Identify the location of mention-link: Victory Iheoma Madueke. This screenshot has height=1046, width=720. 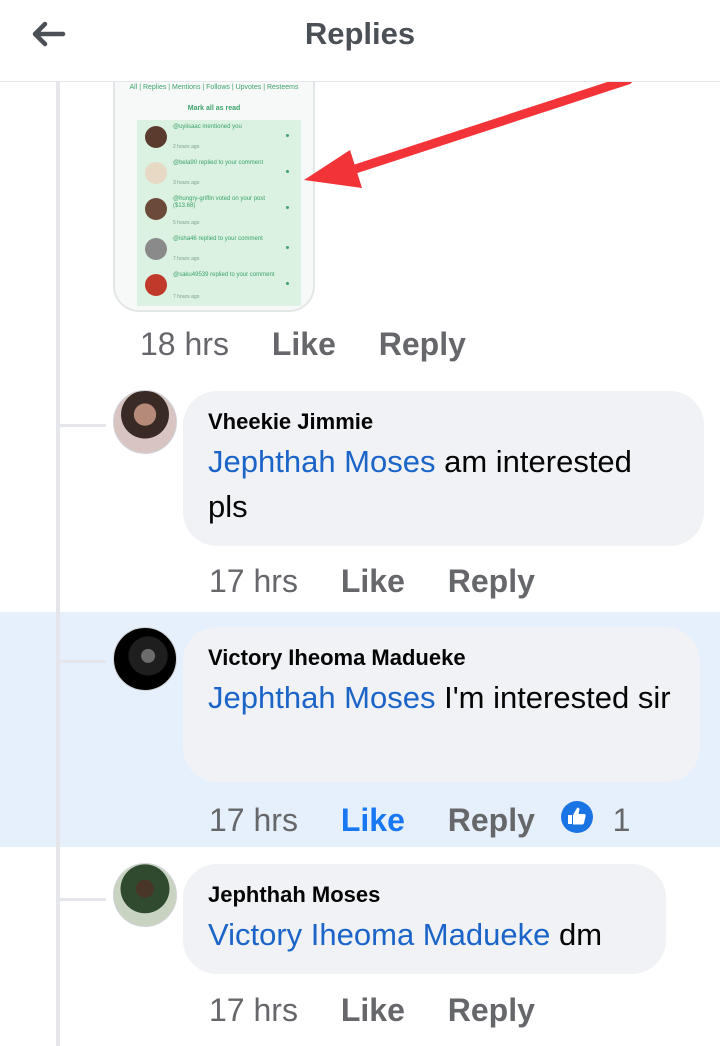
(379, 934).